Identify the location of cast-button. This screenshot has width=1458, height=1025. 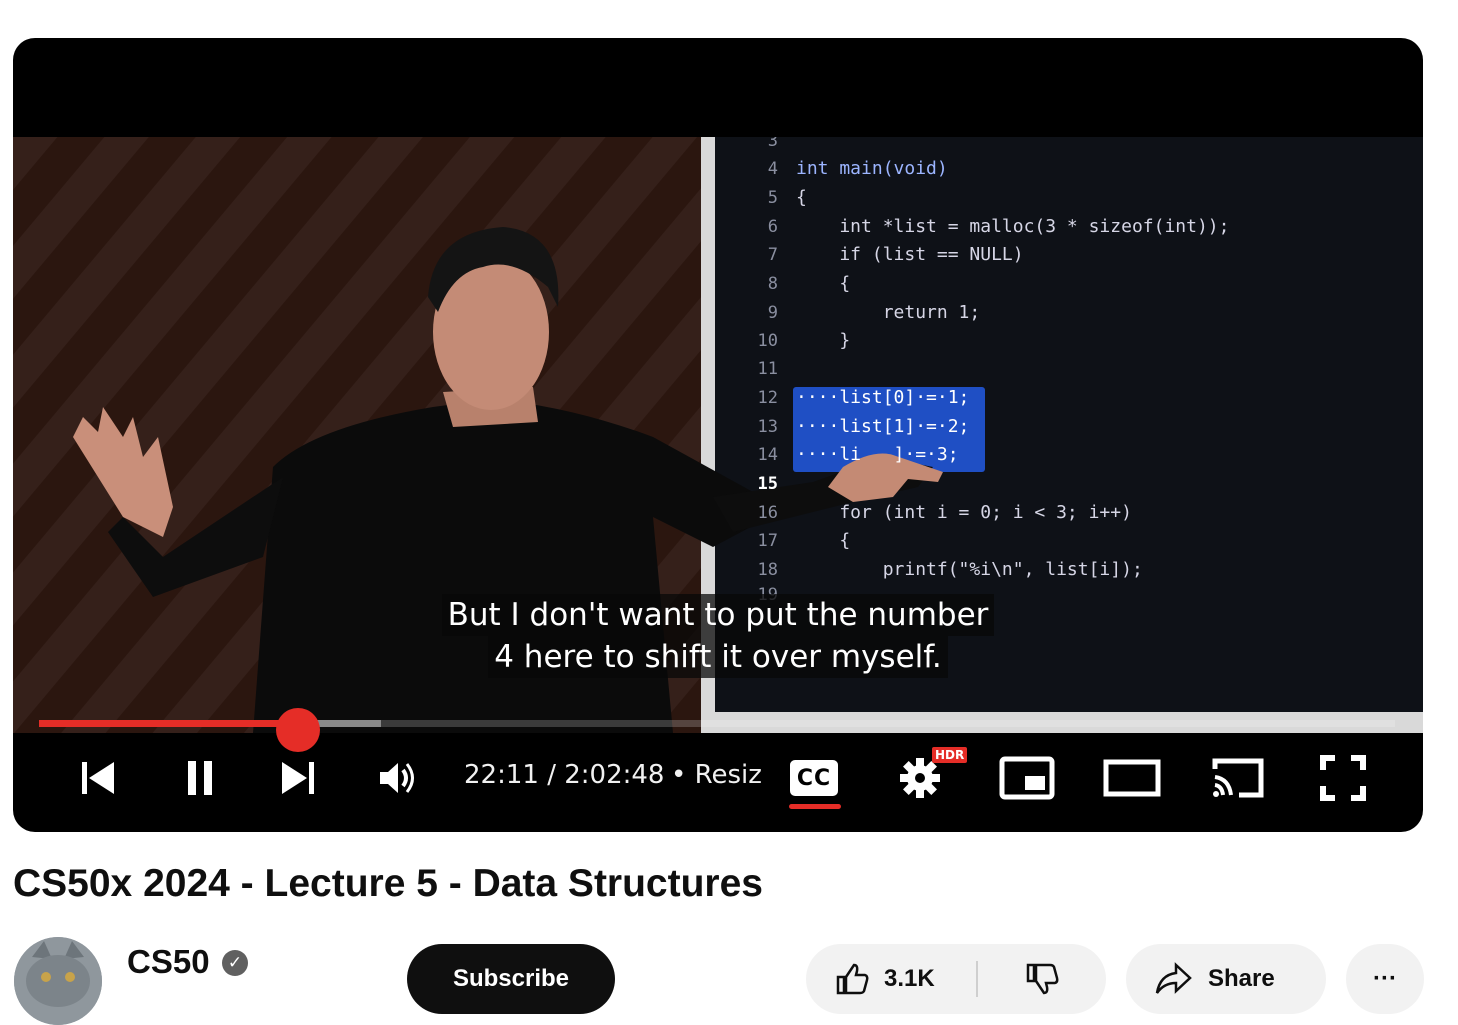
(1238, 778).